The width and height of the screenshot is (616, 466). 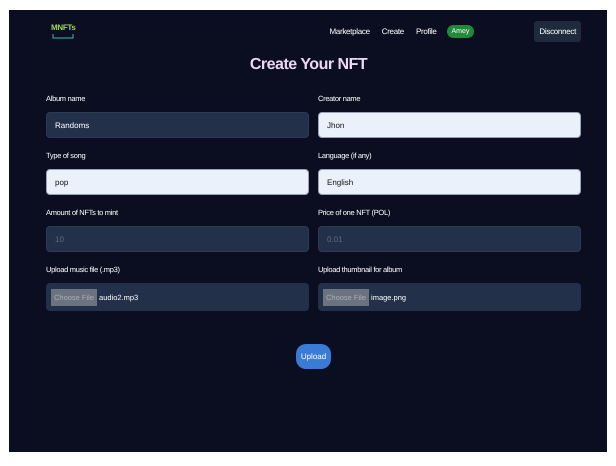 What do you see at coordinates (449, 125) in the screenshot?
I see `input-field: Jhon` at bounding box center [449, 125].